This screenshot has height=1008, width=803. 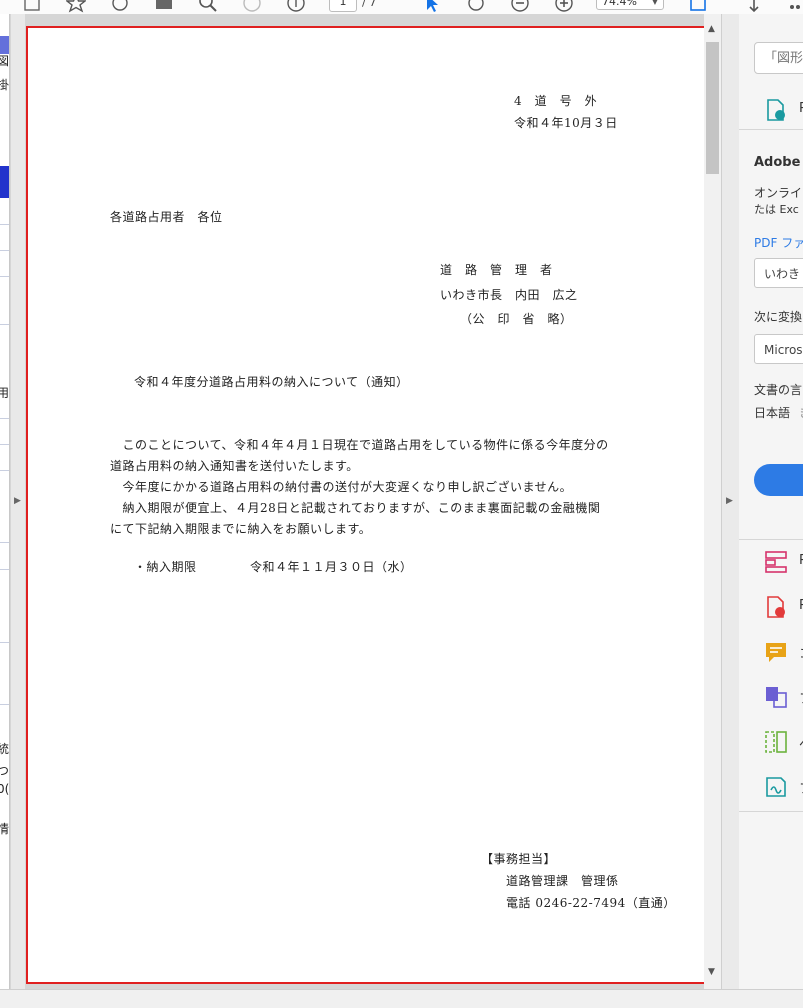 I want to click on background-text: 用, so click(x=4, y=392).